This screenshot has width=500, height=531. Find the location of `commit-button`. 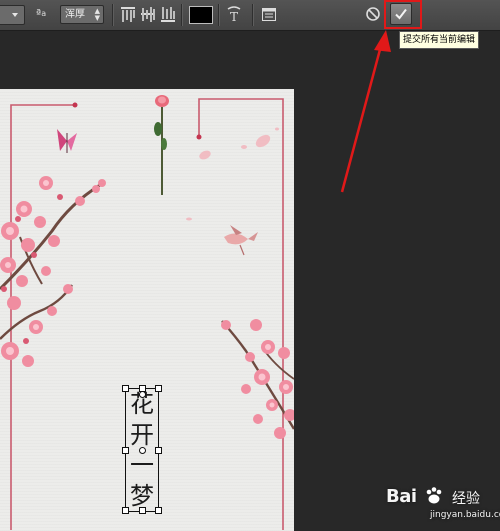

commit-button is located at coordinates (401, 14).